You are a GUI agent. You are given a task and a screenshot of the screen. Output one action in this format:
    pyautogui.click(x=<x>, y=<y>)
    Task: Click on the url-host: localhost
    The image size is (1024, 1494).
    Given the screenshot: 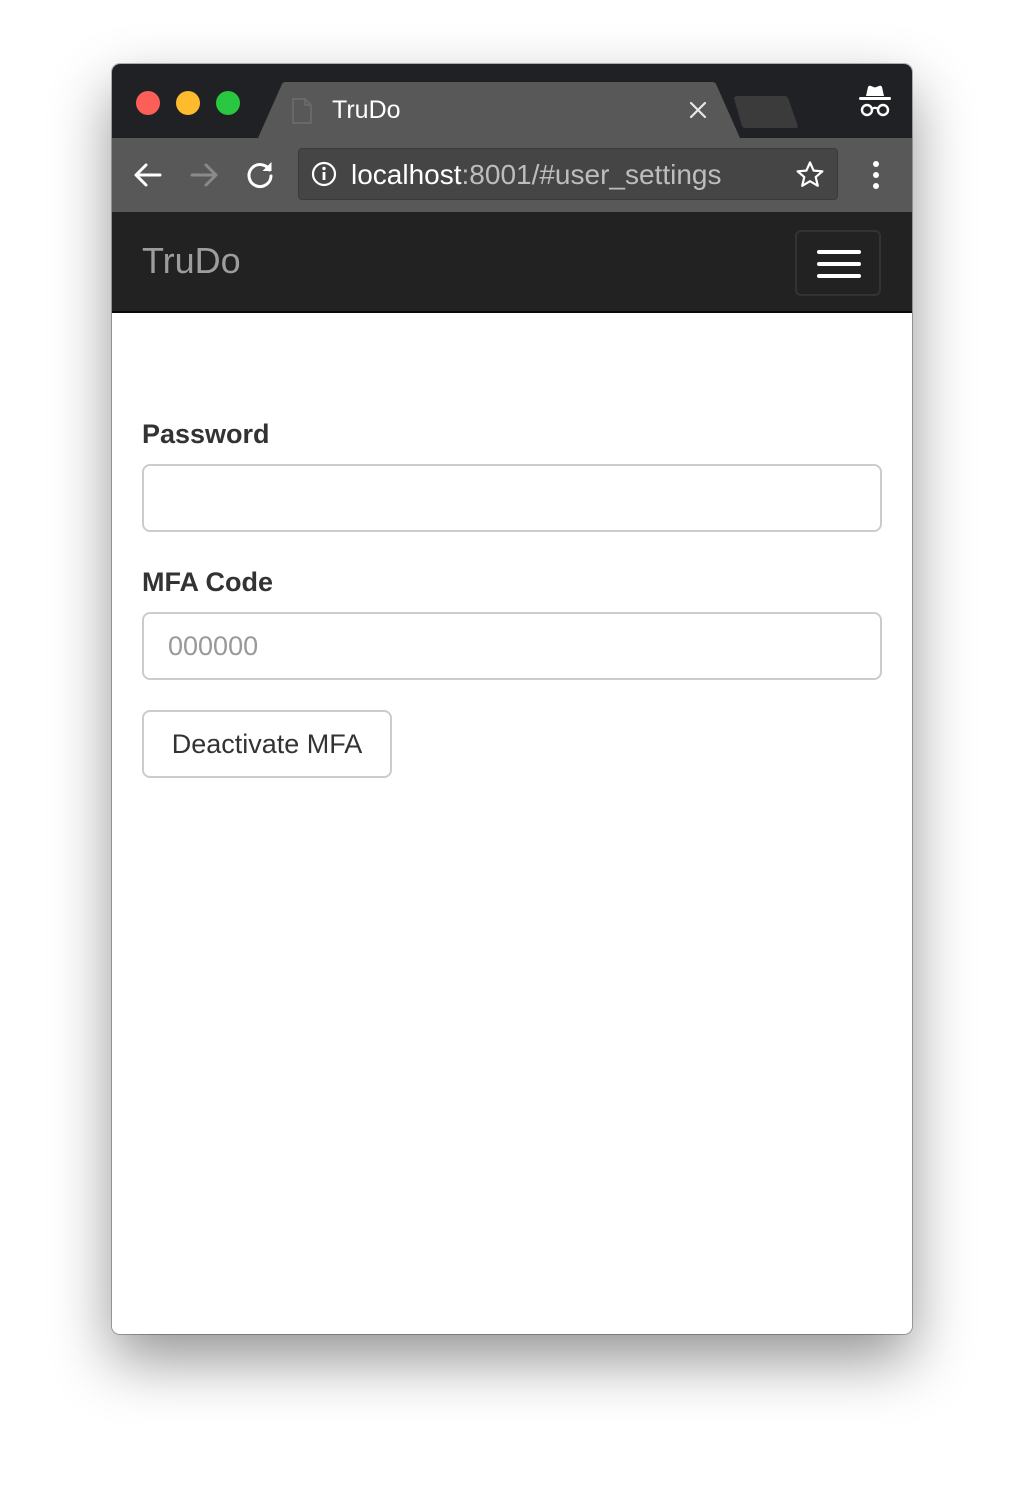 What is the action you would take?
    pyautogui.click(x=406, y=174)
    